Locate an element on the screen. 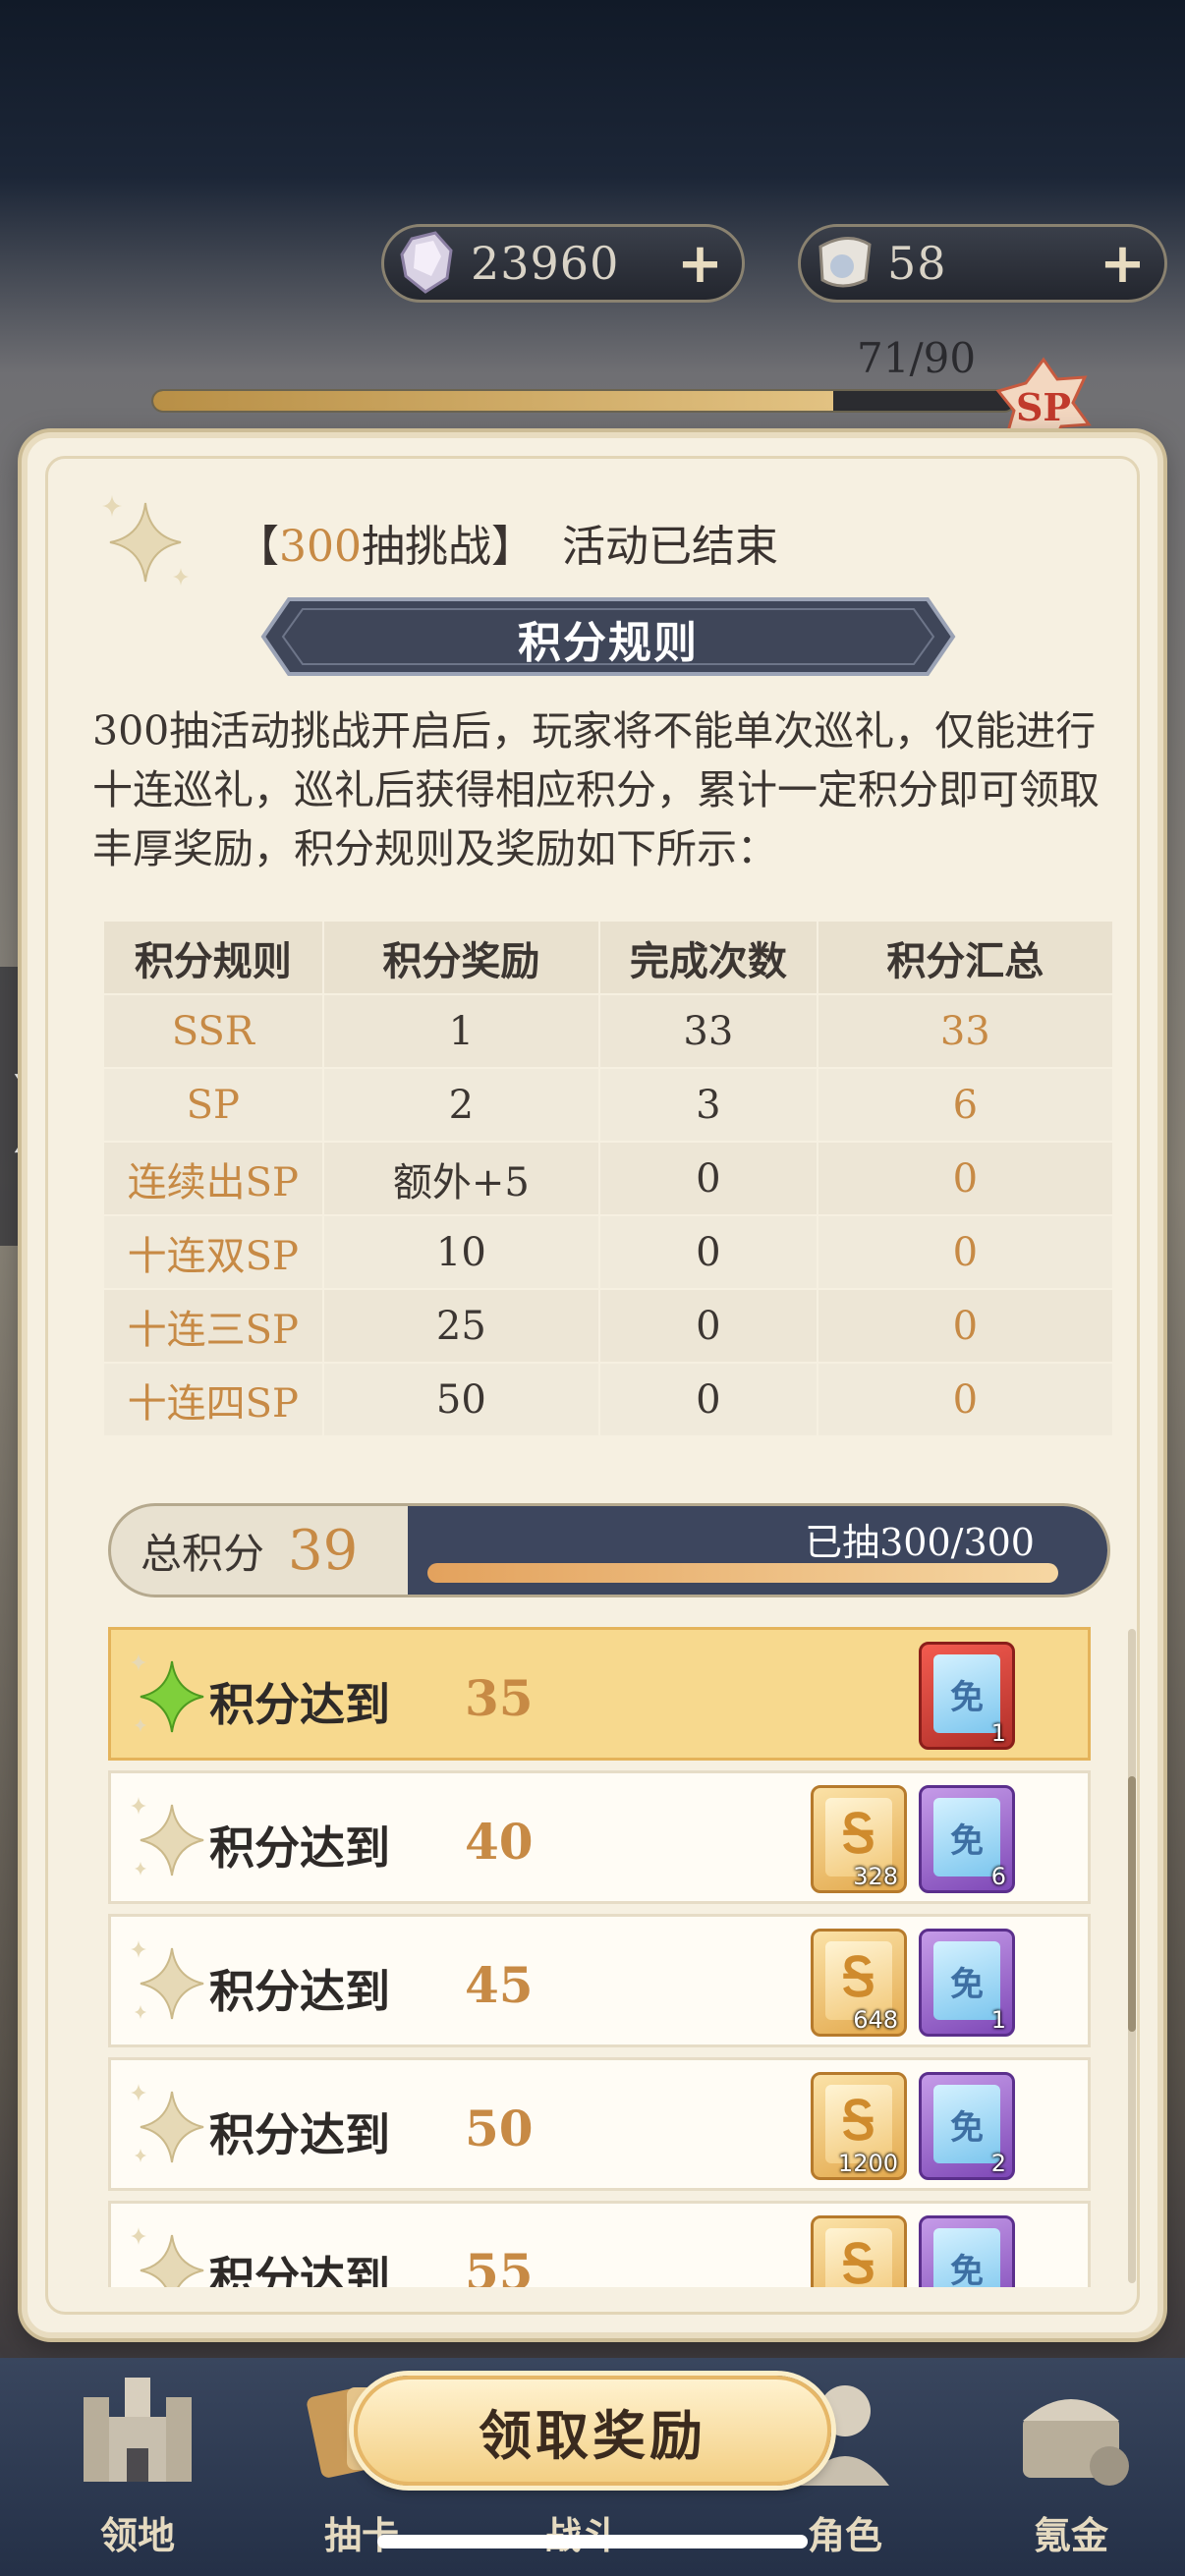 This screenshot has height=2576, width=1185. nav-item: 氪金 is located at coordinates (1071, 2466).